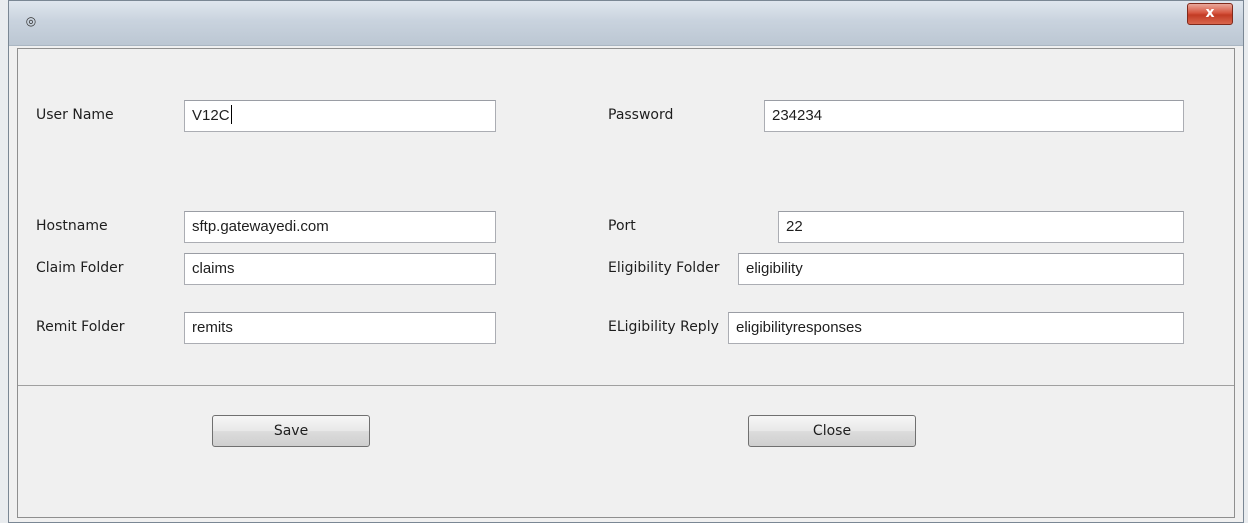 This screenshot has height=523, width=1248. What do you see at coordinates (641, 115) in the screenshot?
I see `password-label: Password` at bounding box center [641, 115].